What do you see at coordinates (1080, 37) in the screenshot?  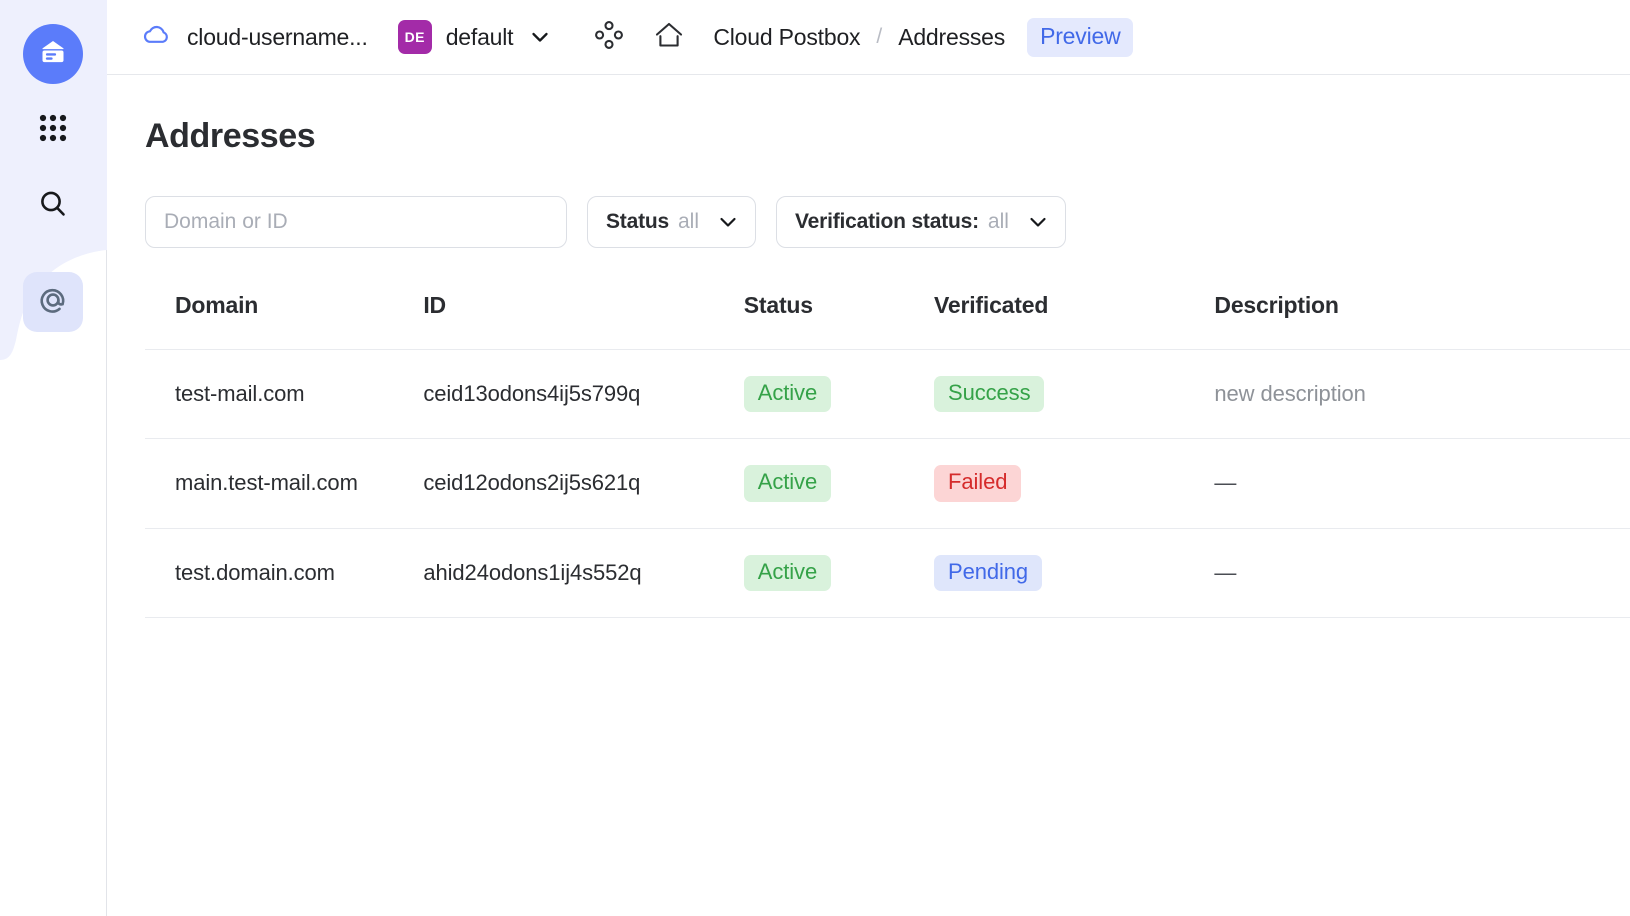 I see `preview-badge: Preview` at bounding box center [1080, 37].